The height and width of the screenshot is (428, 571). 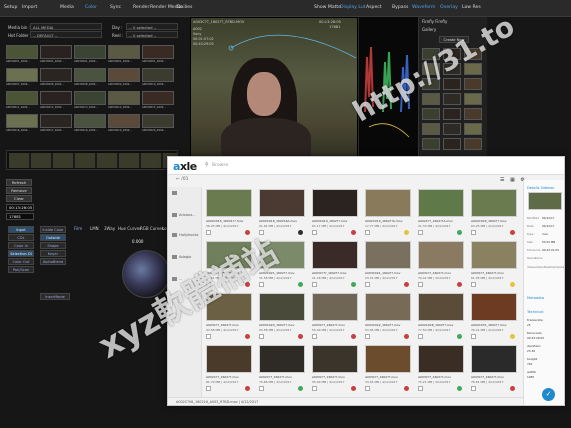 What do you see at coordinates (388, 318) in the screenshot?
I see `file-card: A003C022_1602??.mov 53.95 MB | 4/12/2017` at bounding box center [388, 318].